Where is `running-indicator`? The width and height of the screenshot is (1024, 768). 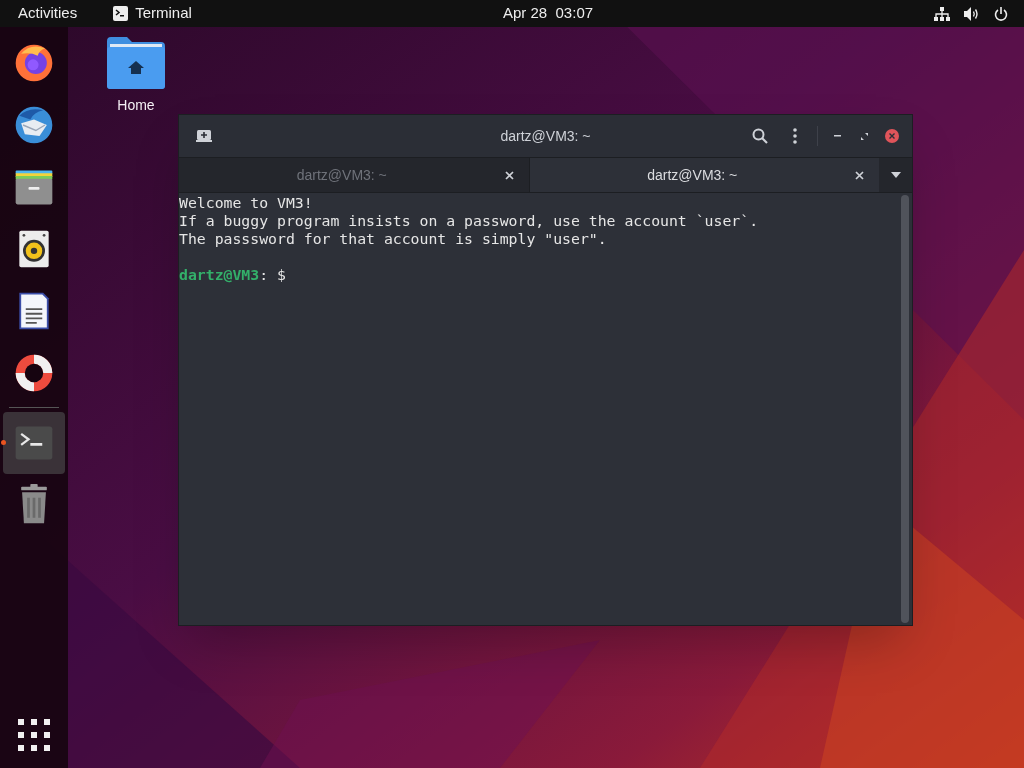
running-indicator is located at coordinates (3, 442).